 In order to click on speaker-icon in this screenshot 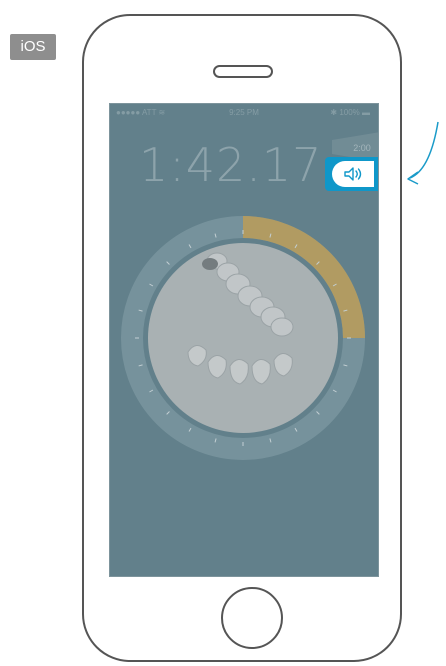, I will do `click(353, 174)`.